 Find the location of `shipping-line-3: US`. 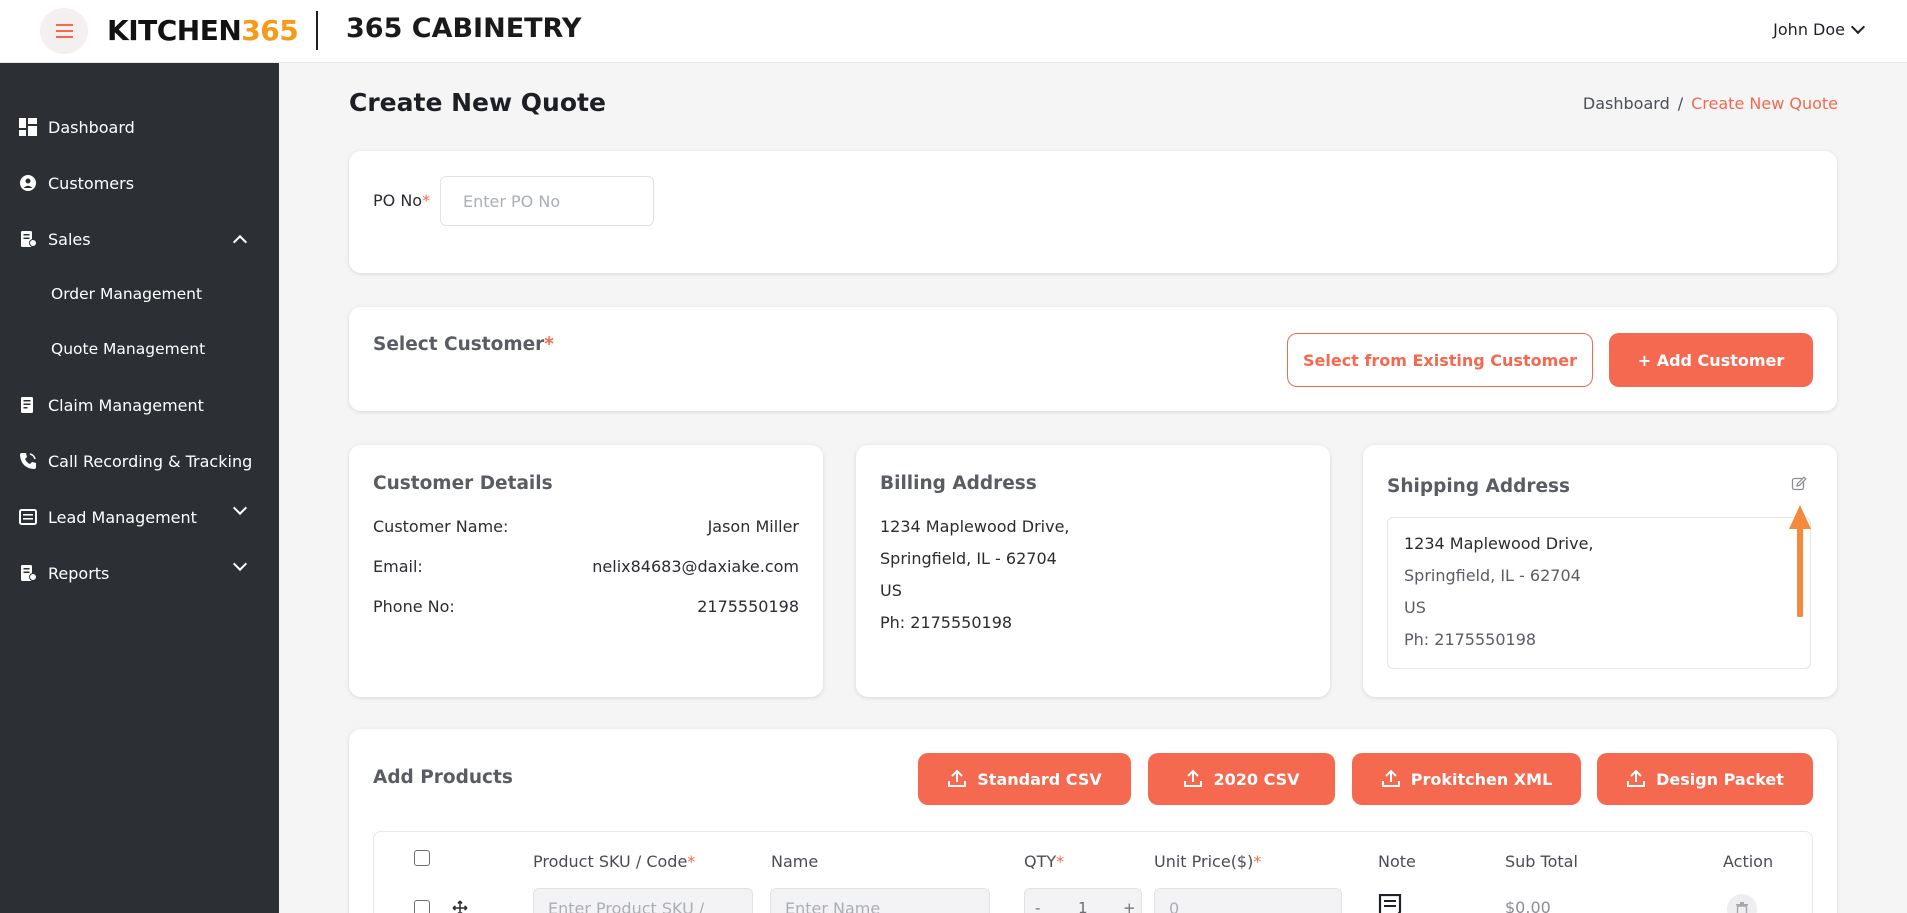

shipping-line-3: US is located at coordinates (1415, 607).